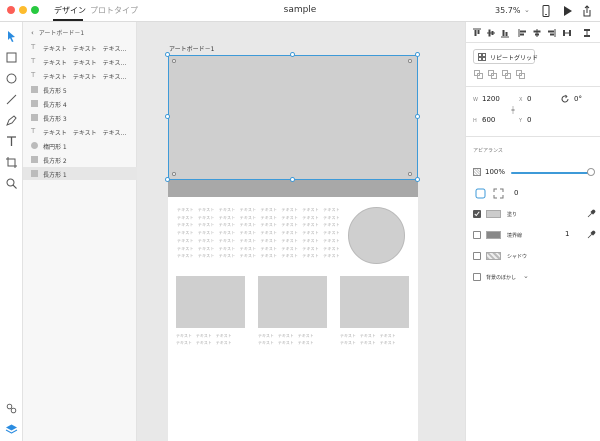 This screenshot has height=441, width=600. What do you see at coordinates (55, 161) in the screenshot?
I see `layer-label: 長方形 2` at bounding box center [55, 161].